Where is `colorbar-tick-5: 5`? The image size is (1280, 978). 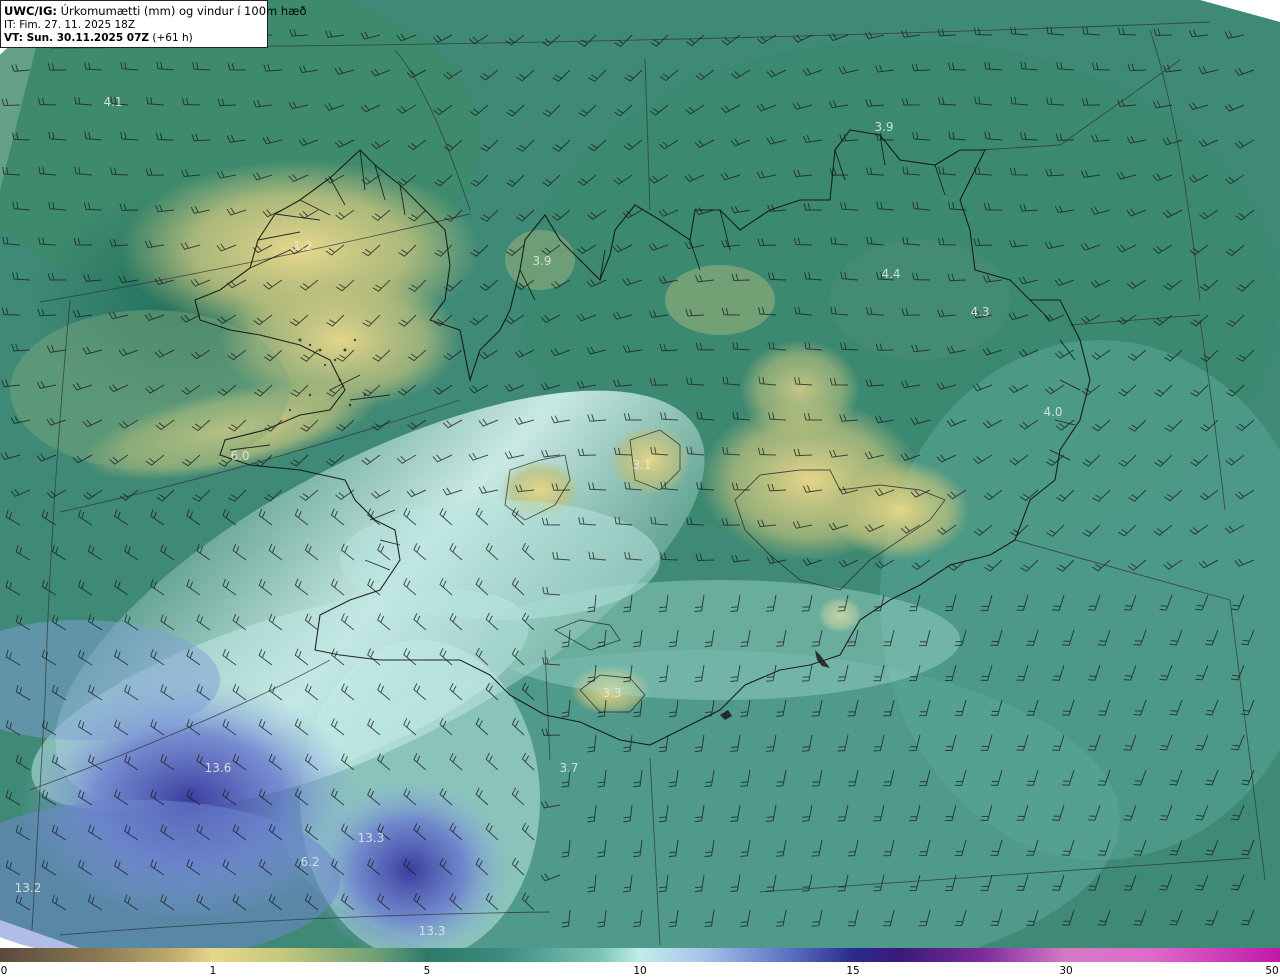 colorbar-tick-5: 5 is located at coordinates (427, 971).